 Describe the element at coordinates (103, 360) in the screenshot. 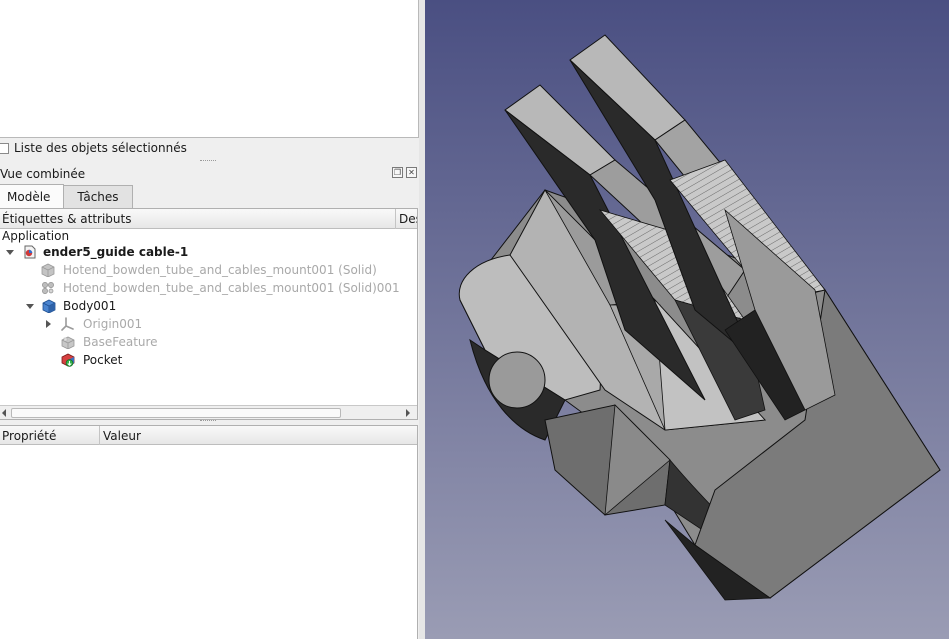

I see `tree-item-label: Pocket` at that location.